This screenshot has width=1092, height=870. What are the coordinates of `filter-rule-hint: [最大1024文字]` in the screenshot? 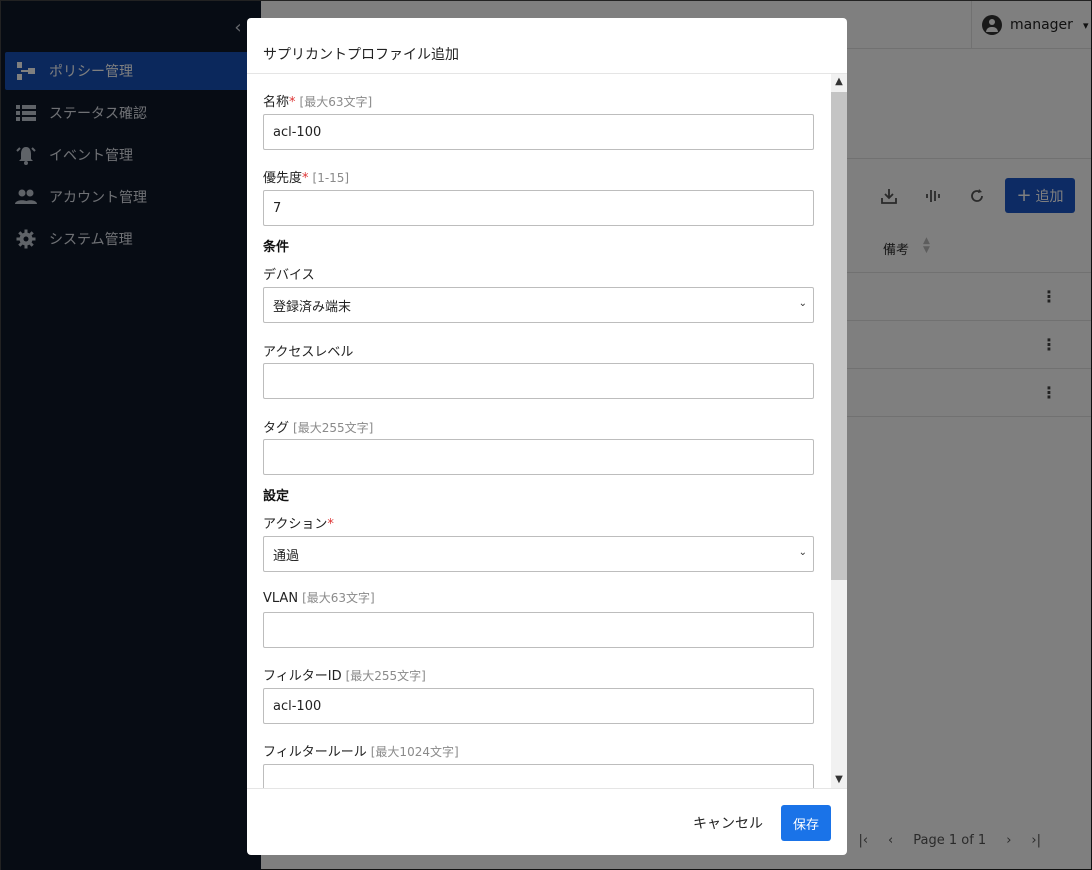 It's located at (414, 752).